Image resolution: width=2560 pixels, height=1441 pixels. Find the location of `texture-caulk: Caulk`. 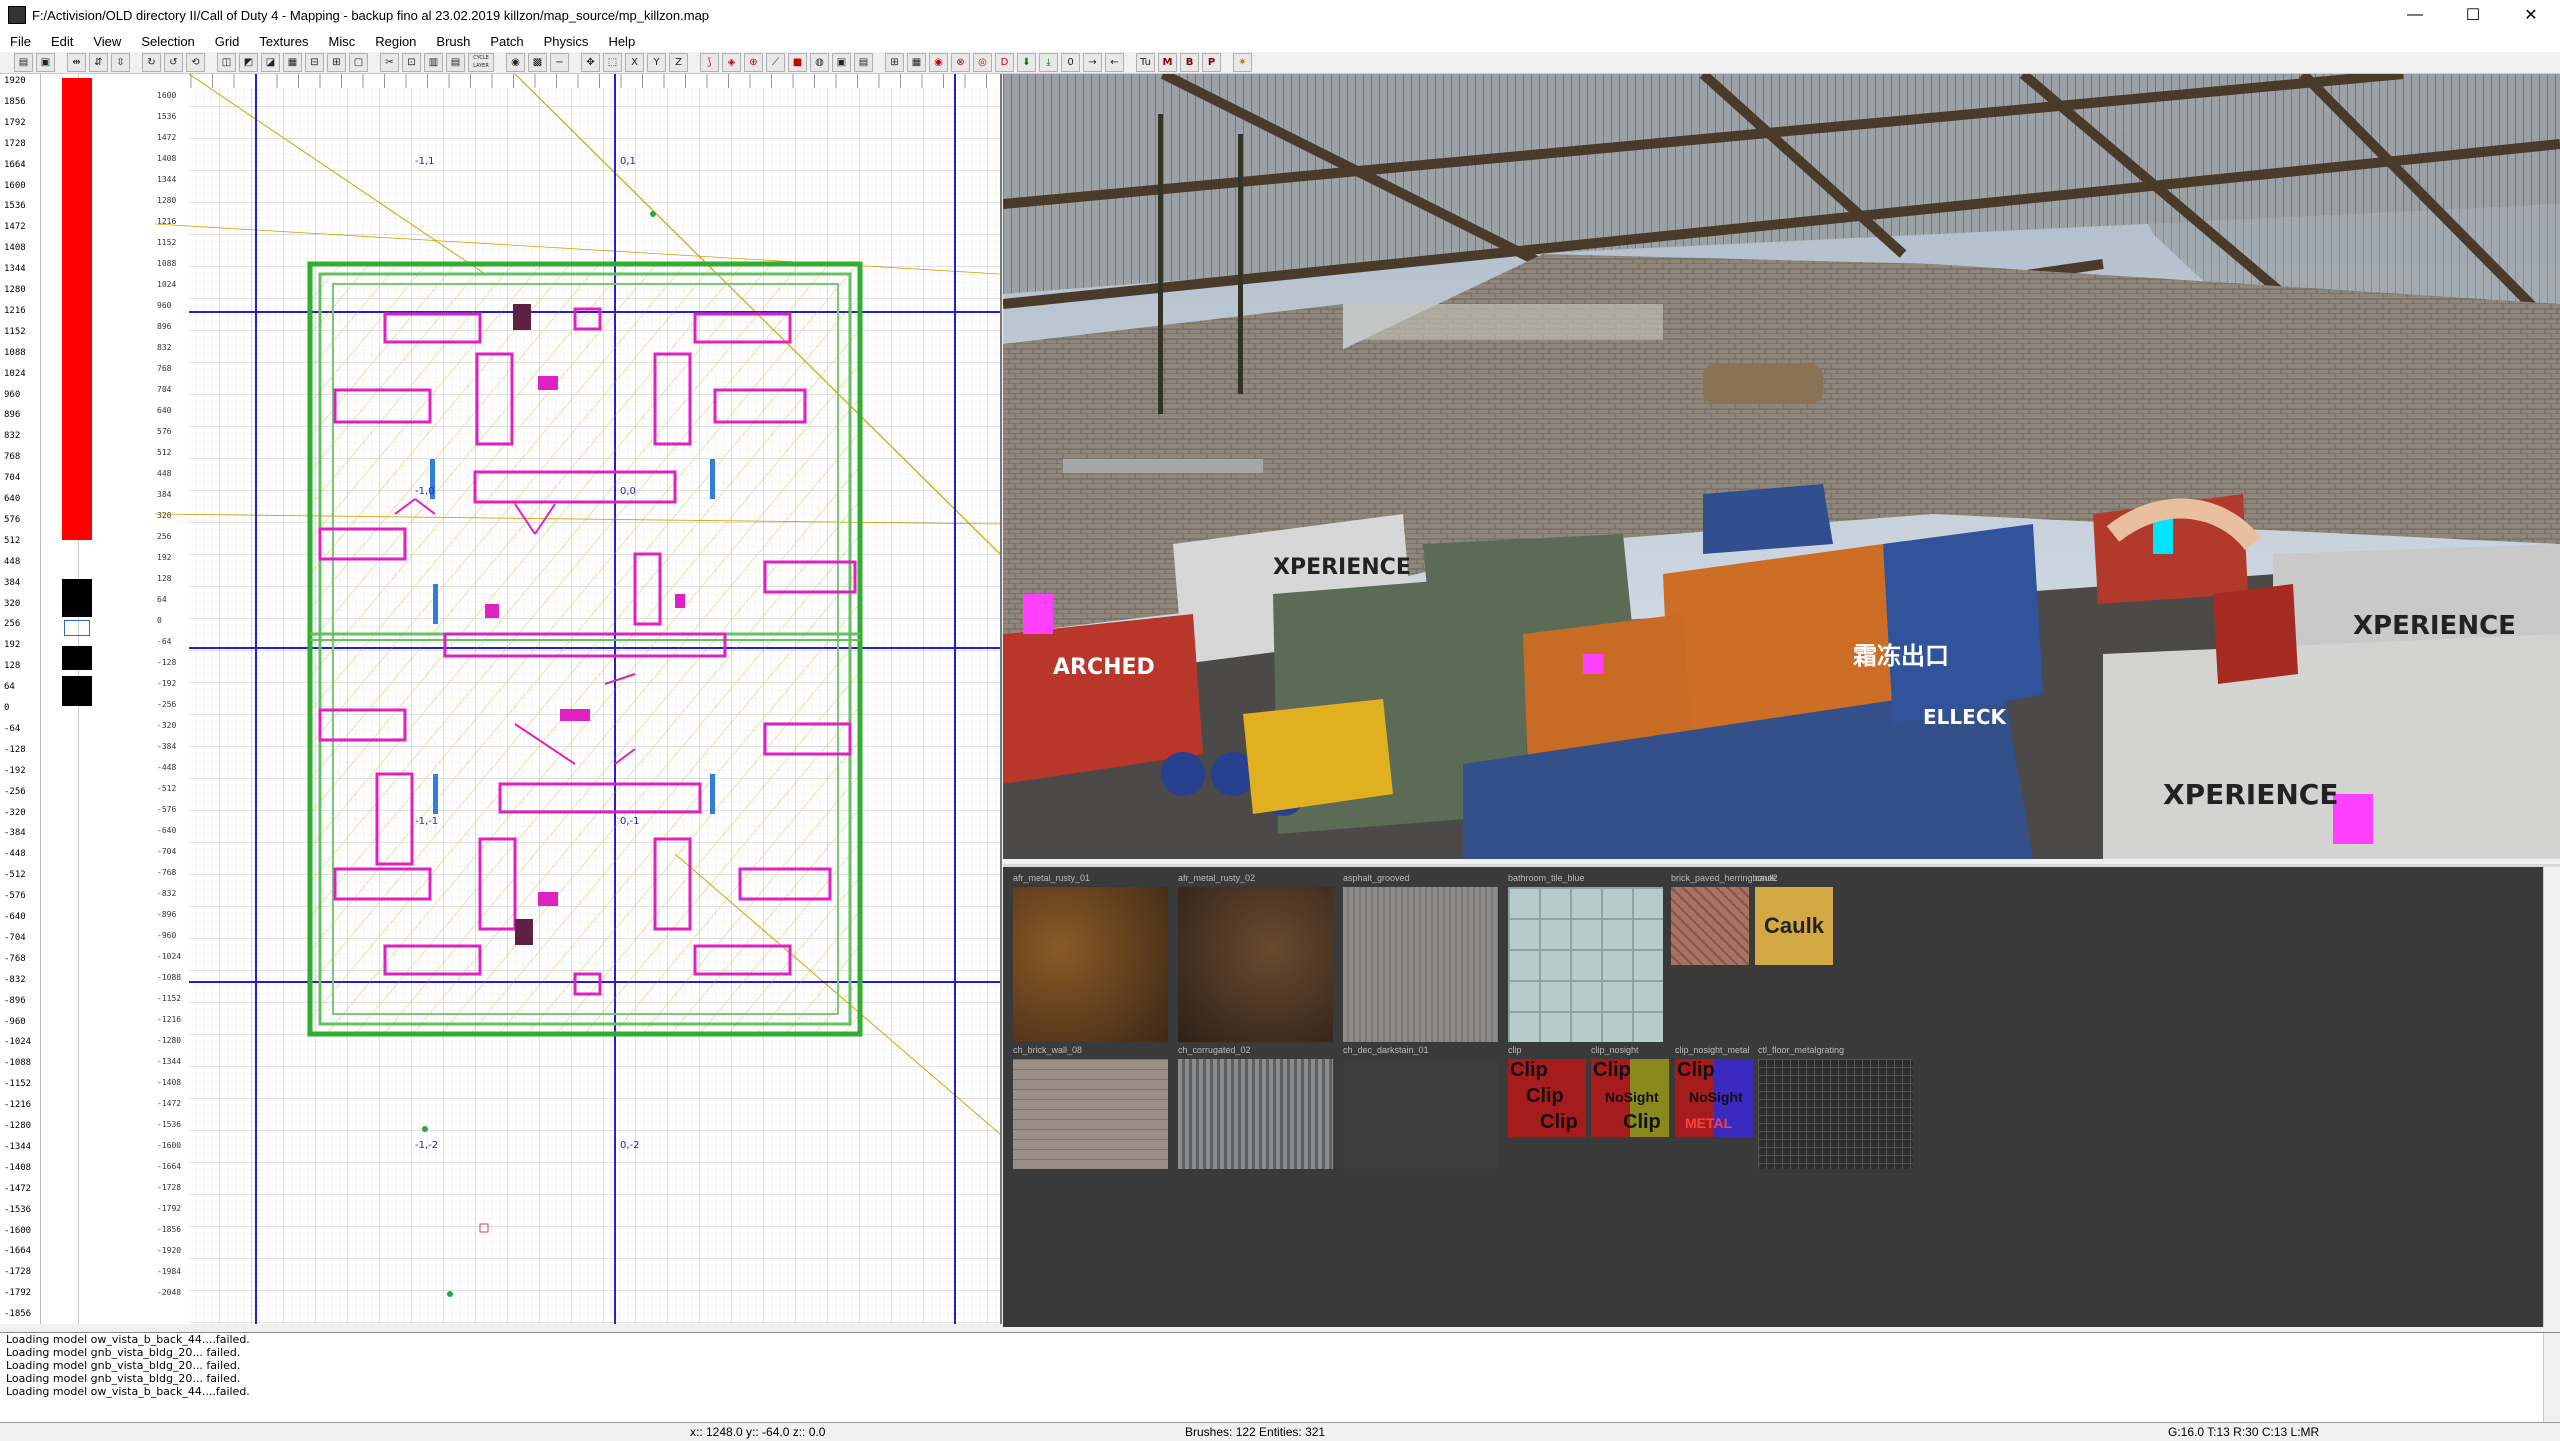

texture-caulk: Caulk is located at coordinates (1794, 926).